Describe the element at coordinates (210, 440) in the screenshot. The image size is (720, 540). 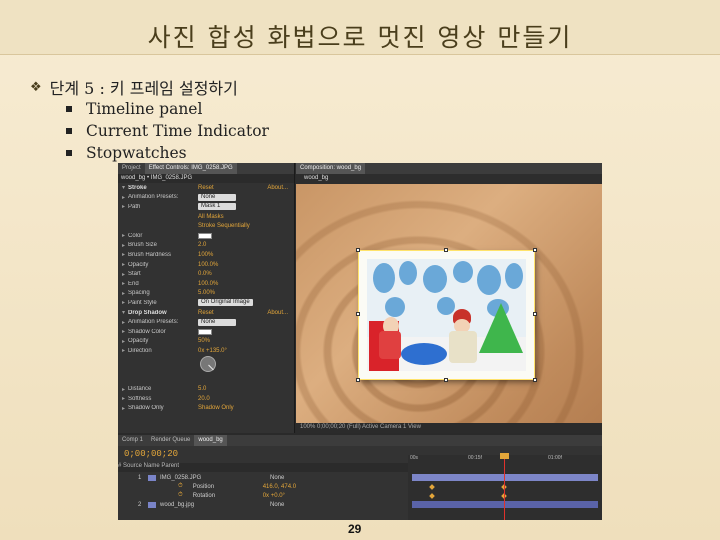
I see `tab-wood-bg: wood_bg` at that location.